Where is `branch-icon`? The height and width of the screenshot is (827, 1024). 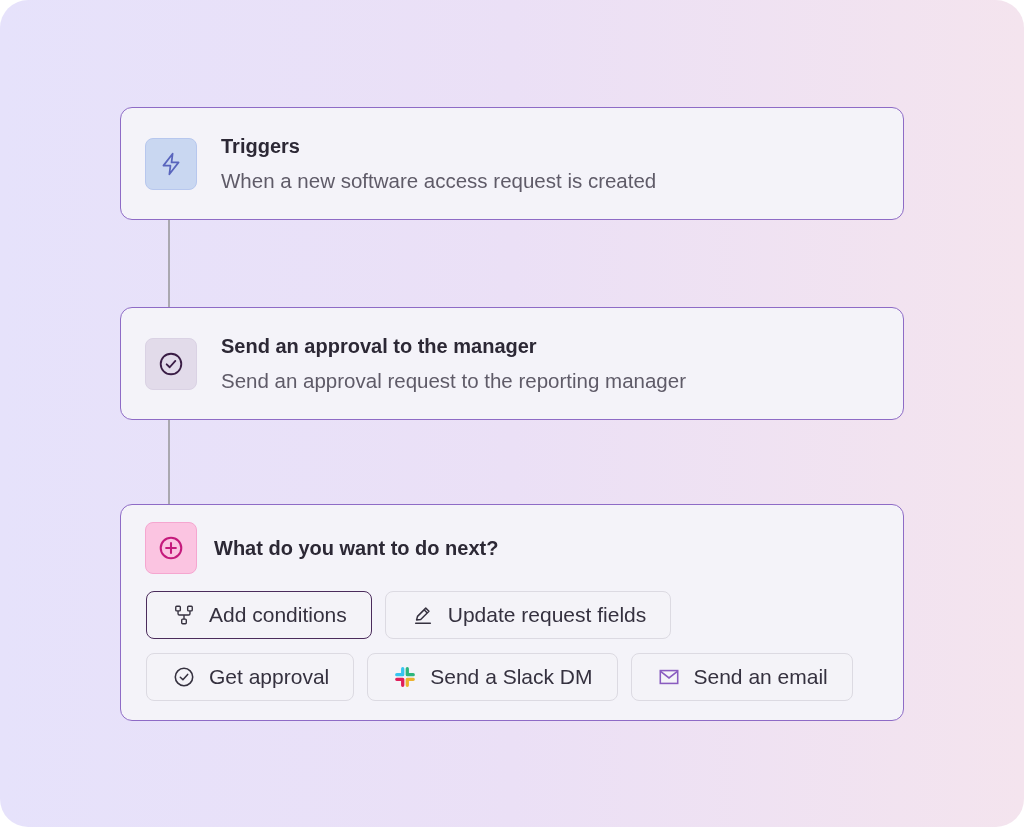 branch-icon is located at coordinates (184, 615).